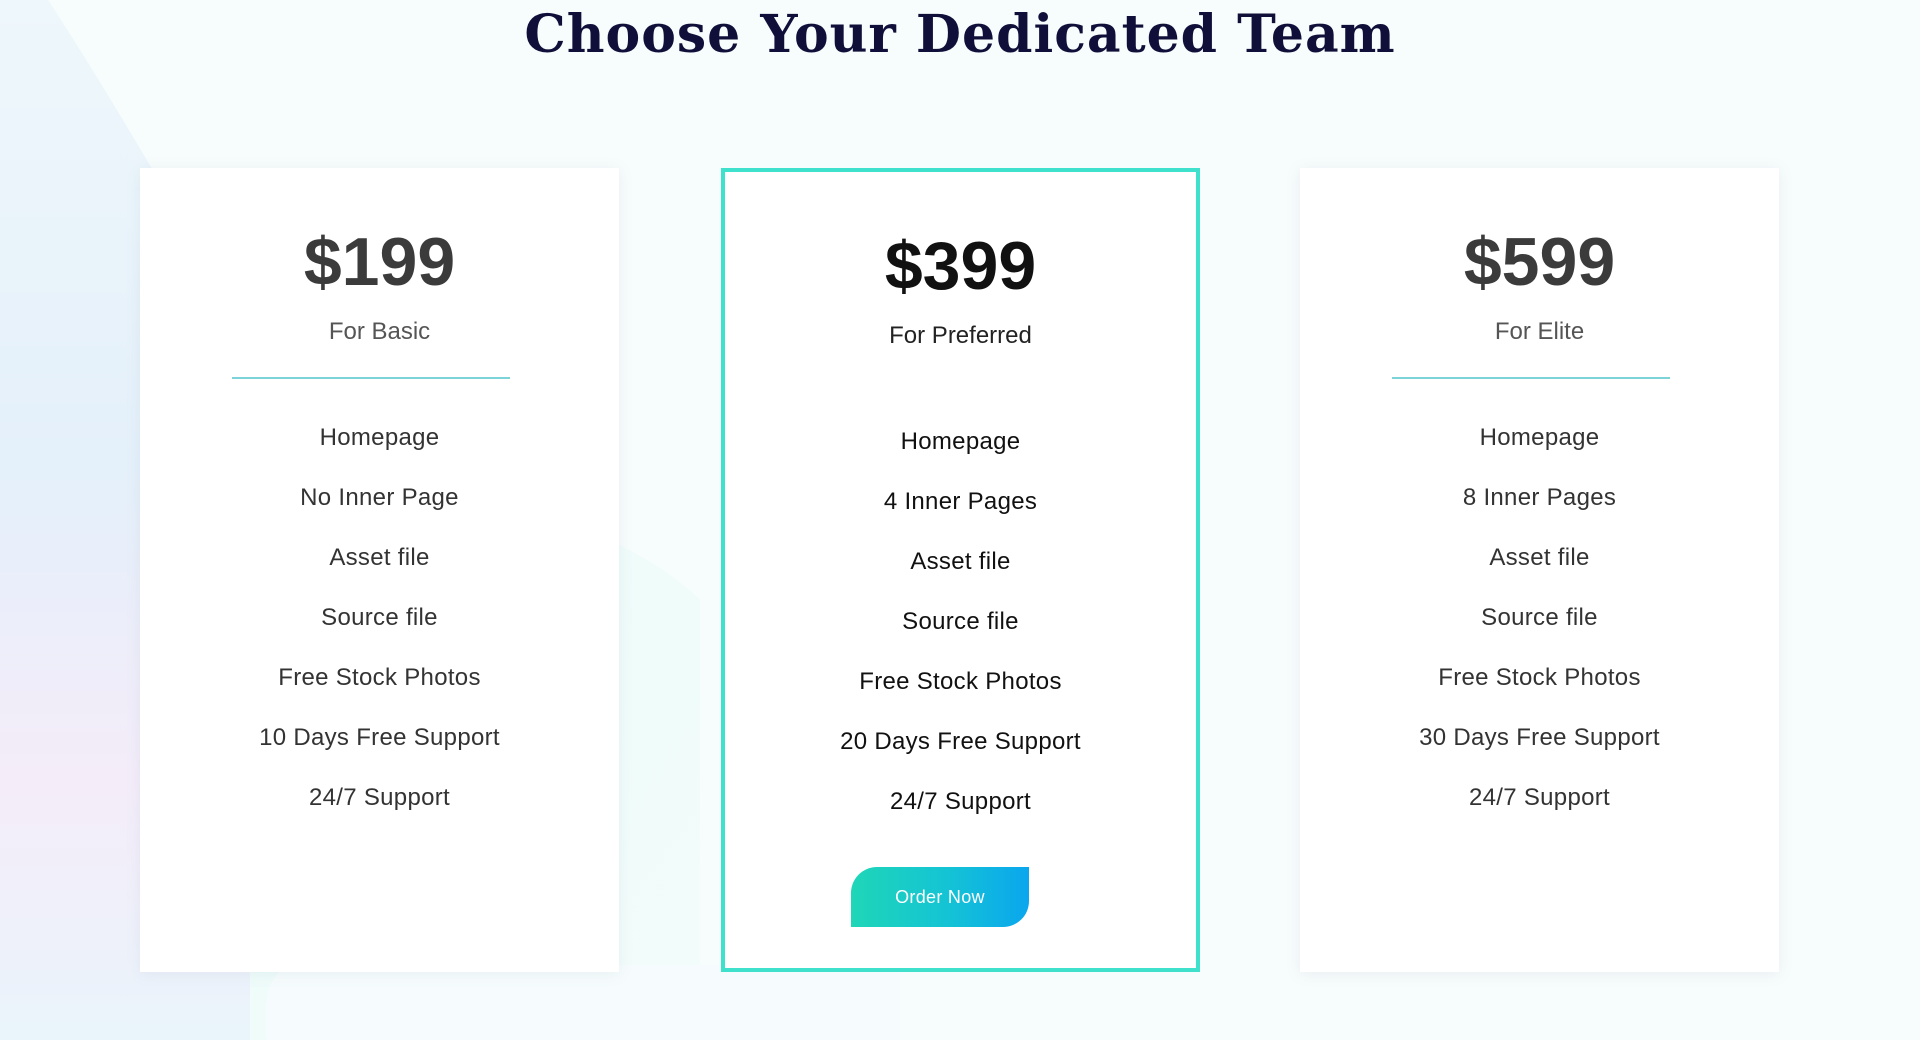 Image resolution: width=1920 pixels, height=1040 pixels. Describe the element at coordinates (379, 497) in the screenshot. I see `feature-item: No Inner Page` at that location.